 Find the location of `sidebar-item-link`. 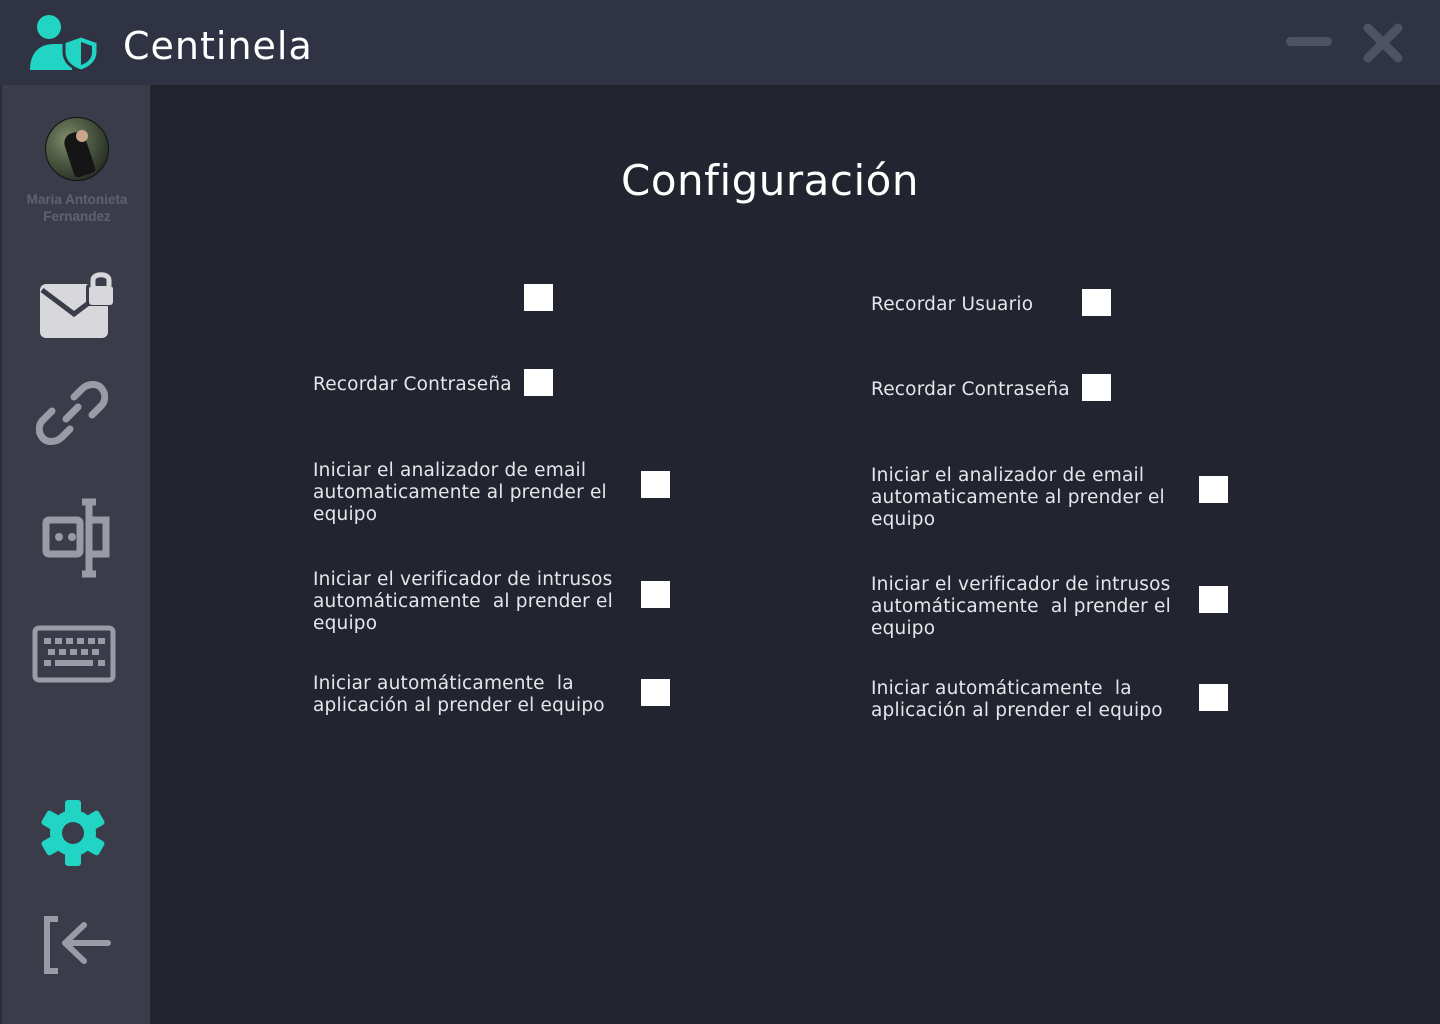

sidebar-item-link is located at coordinates (72, 413).